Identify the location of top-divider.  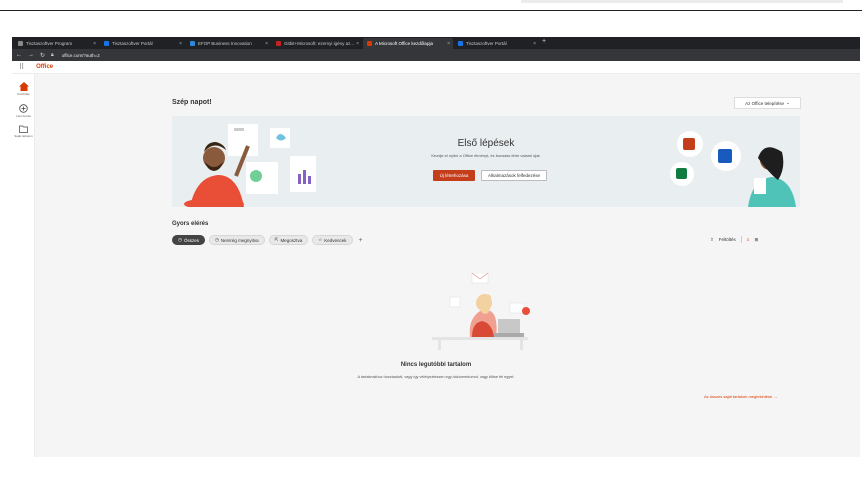
(431, 10).